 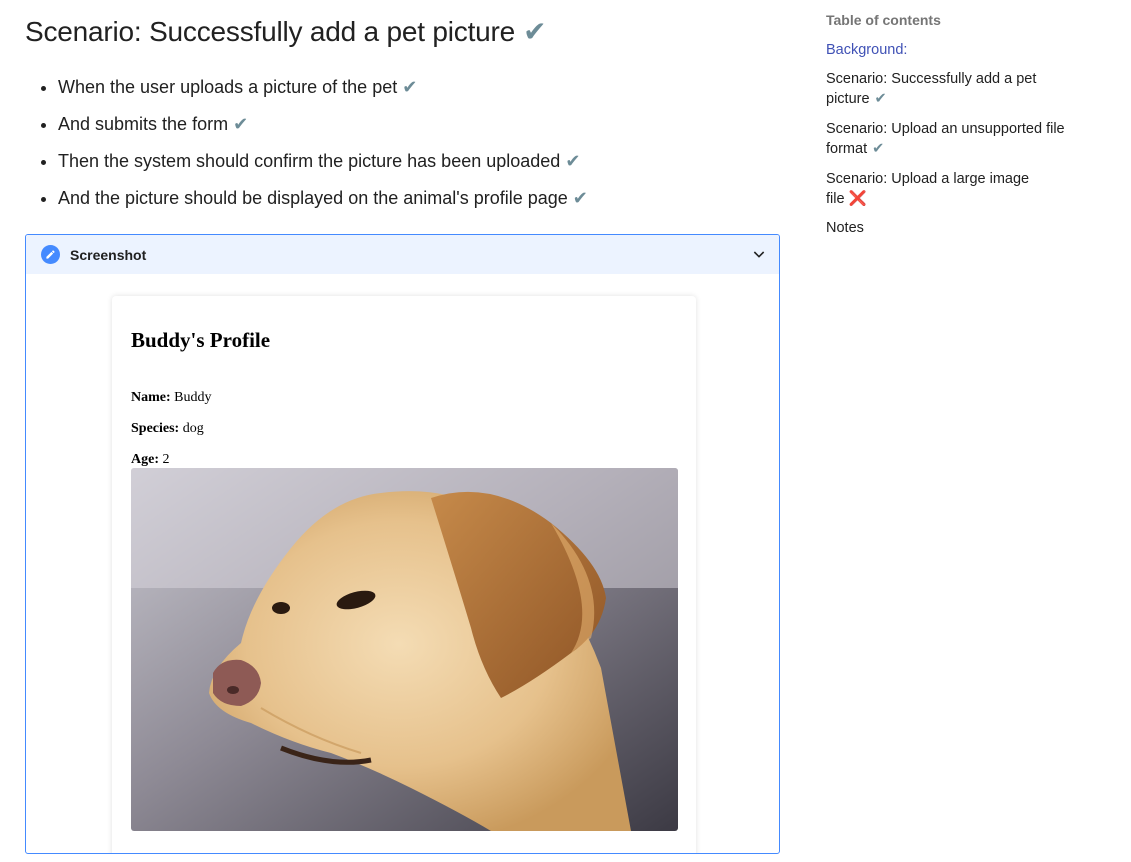 I want to click on profile-name-row: Name: Buddy, so click(x=171, y=398).